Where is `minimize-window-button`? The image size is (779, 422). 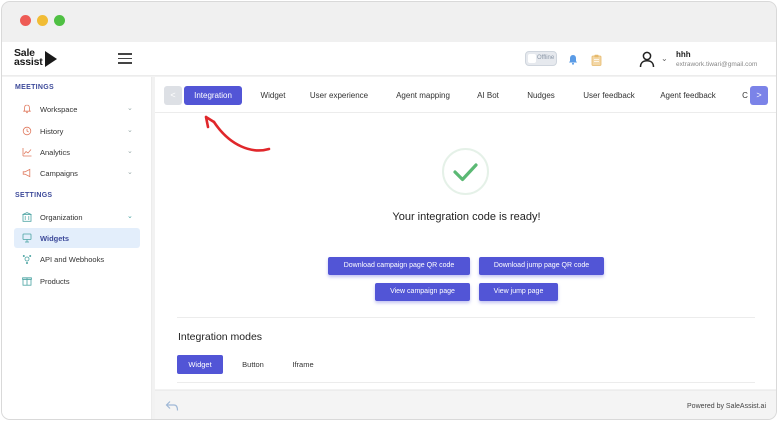
minimize-window-button is located at coordinates (42, 20).